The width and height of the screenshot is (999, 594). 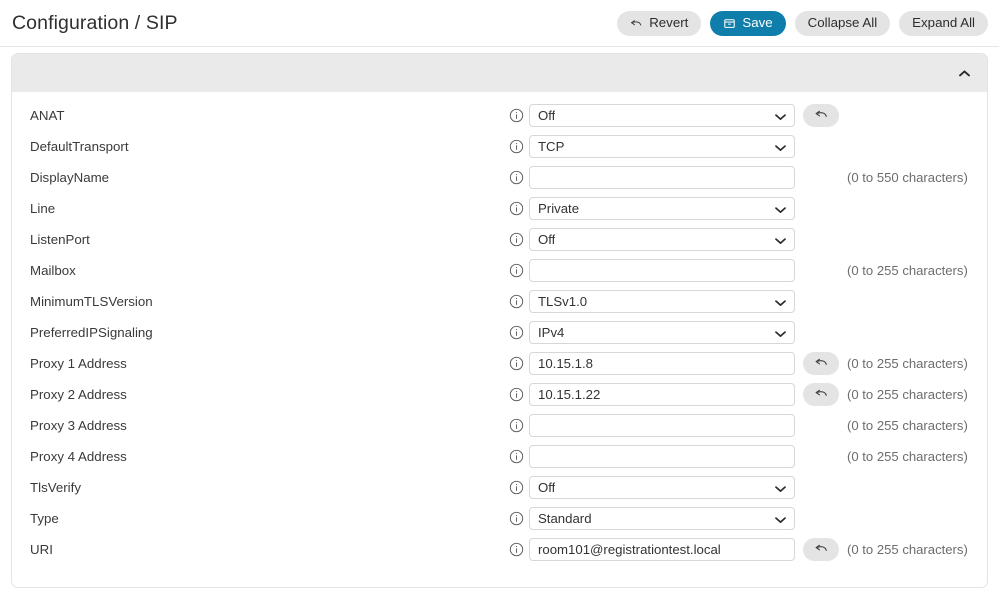 What do you see at coordinates (60, 239) in the screenshot?
I see `settings-row-label: ListenPort` at bounding box center [60, 239].